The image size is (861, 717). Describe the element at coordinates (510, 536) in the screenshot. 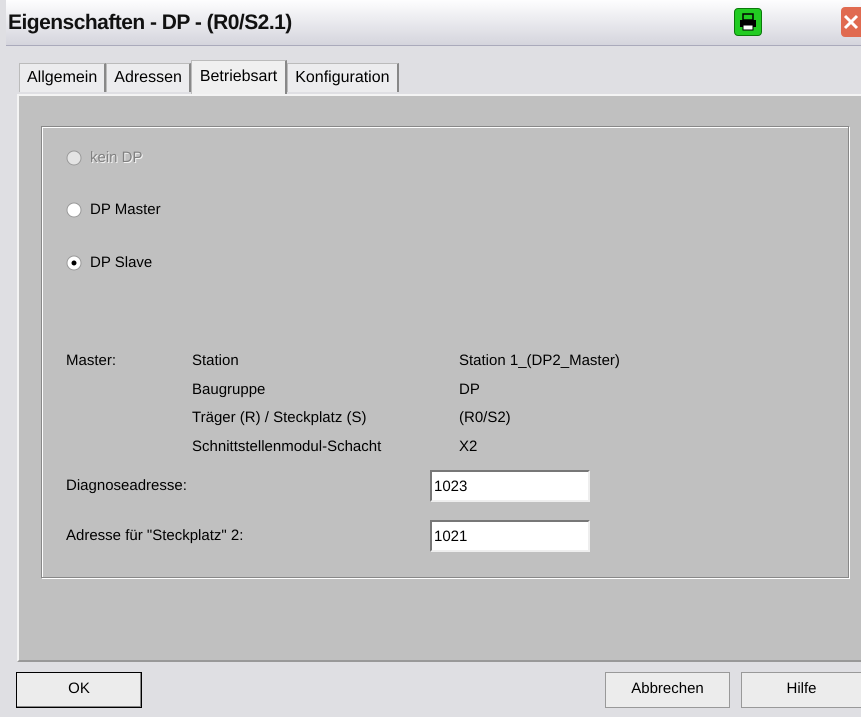

I see `input-field: 1021` at that location.